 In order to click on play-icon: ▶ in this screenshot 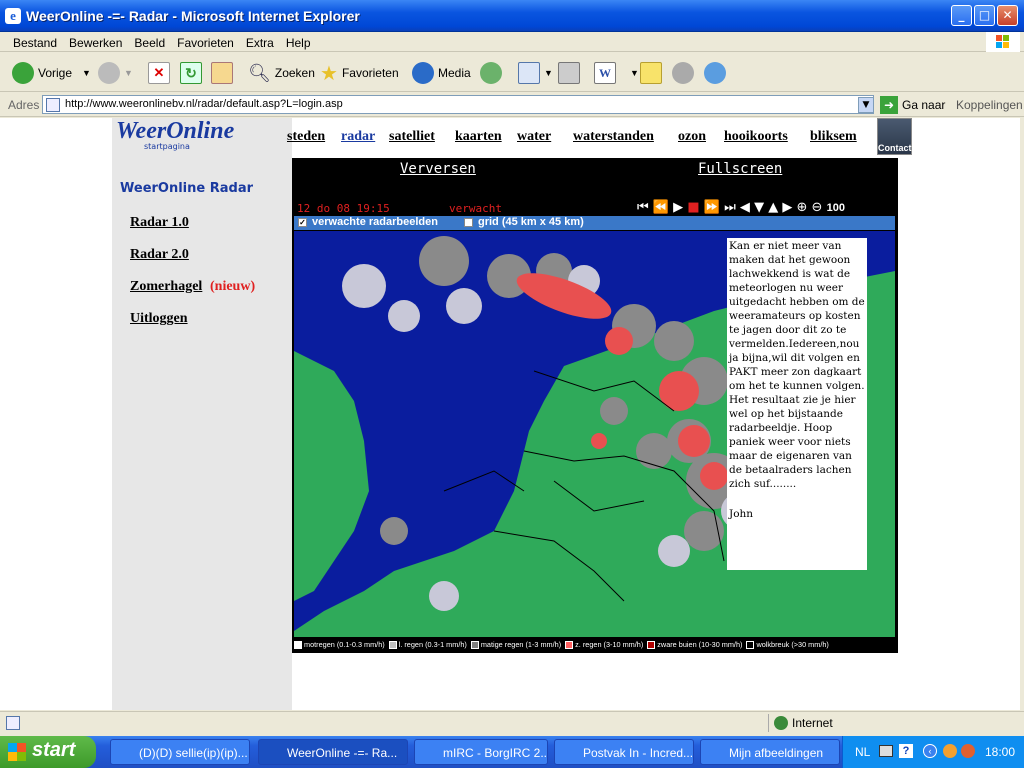, I will do `click(678, 207)`.